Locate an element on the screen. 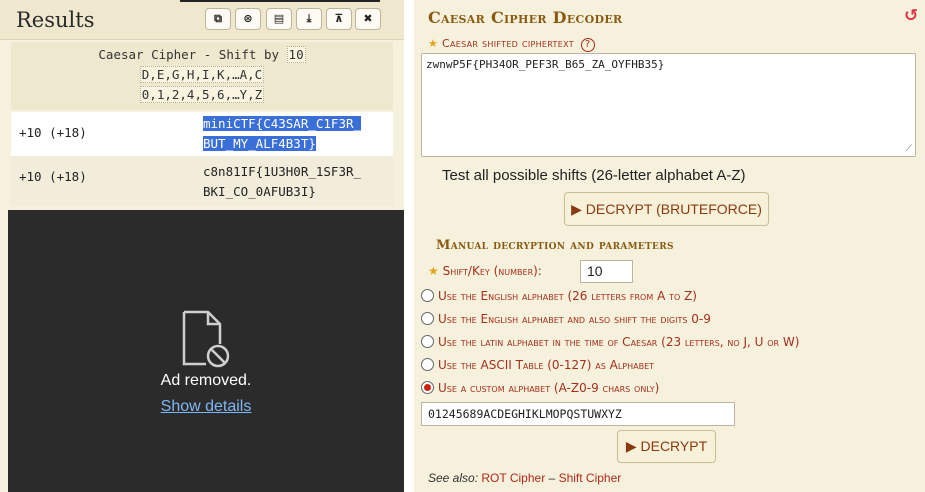 The image size is (925, 492). pin-icon: ⊼ is located at coordinates (339, 19).